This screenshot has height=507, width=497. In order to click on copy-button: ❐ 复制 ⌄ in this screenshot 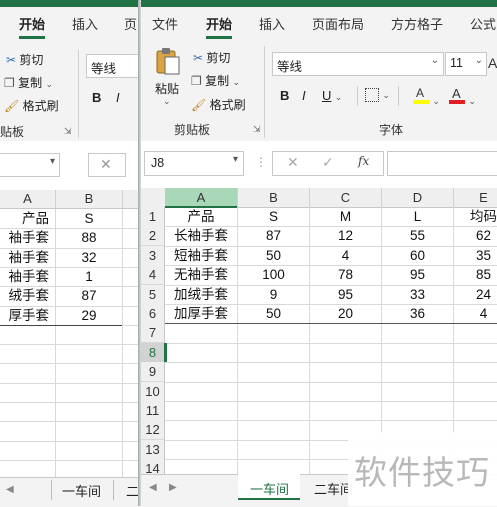, I will do `click(215, 80)`.